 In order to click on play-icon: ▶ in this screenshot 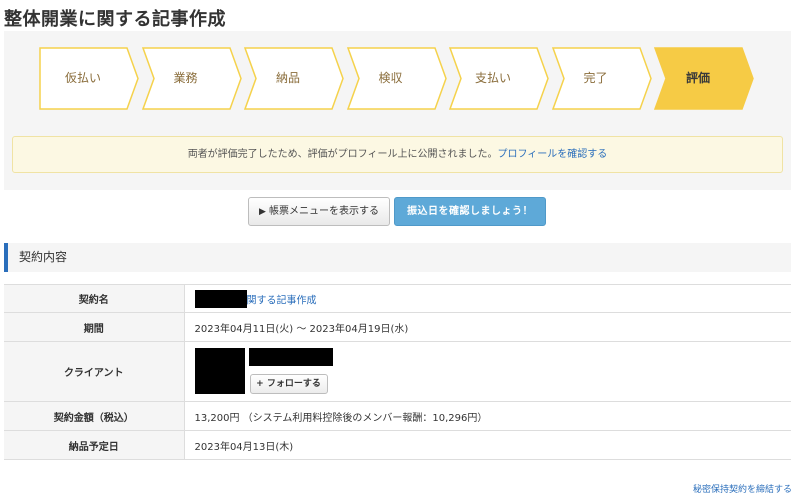, I will do `click(262, 212)`.